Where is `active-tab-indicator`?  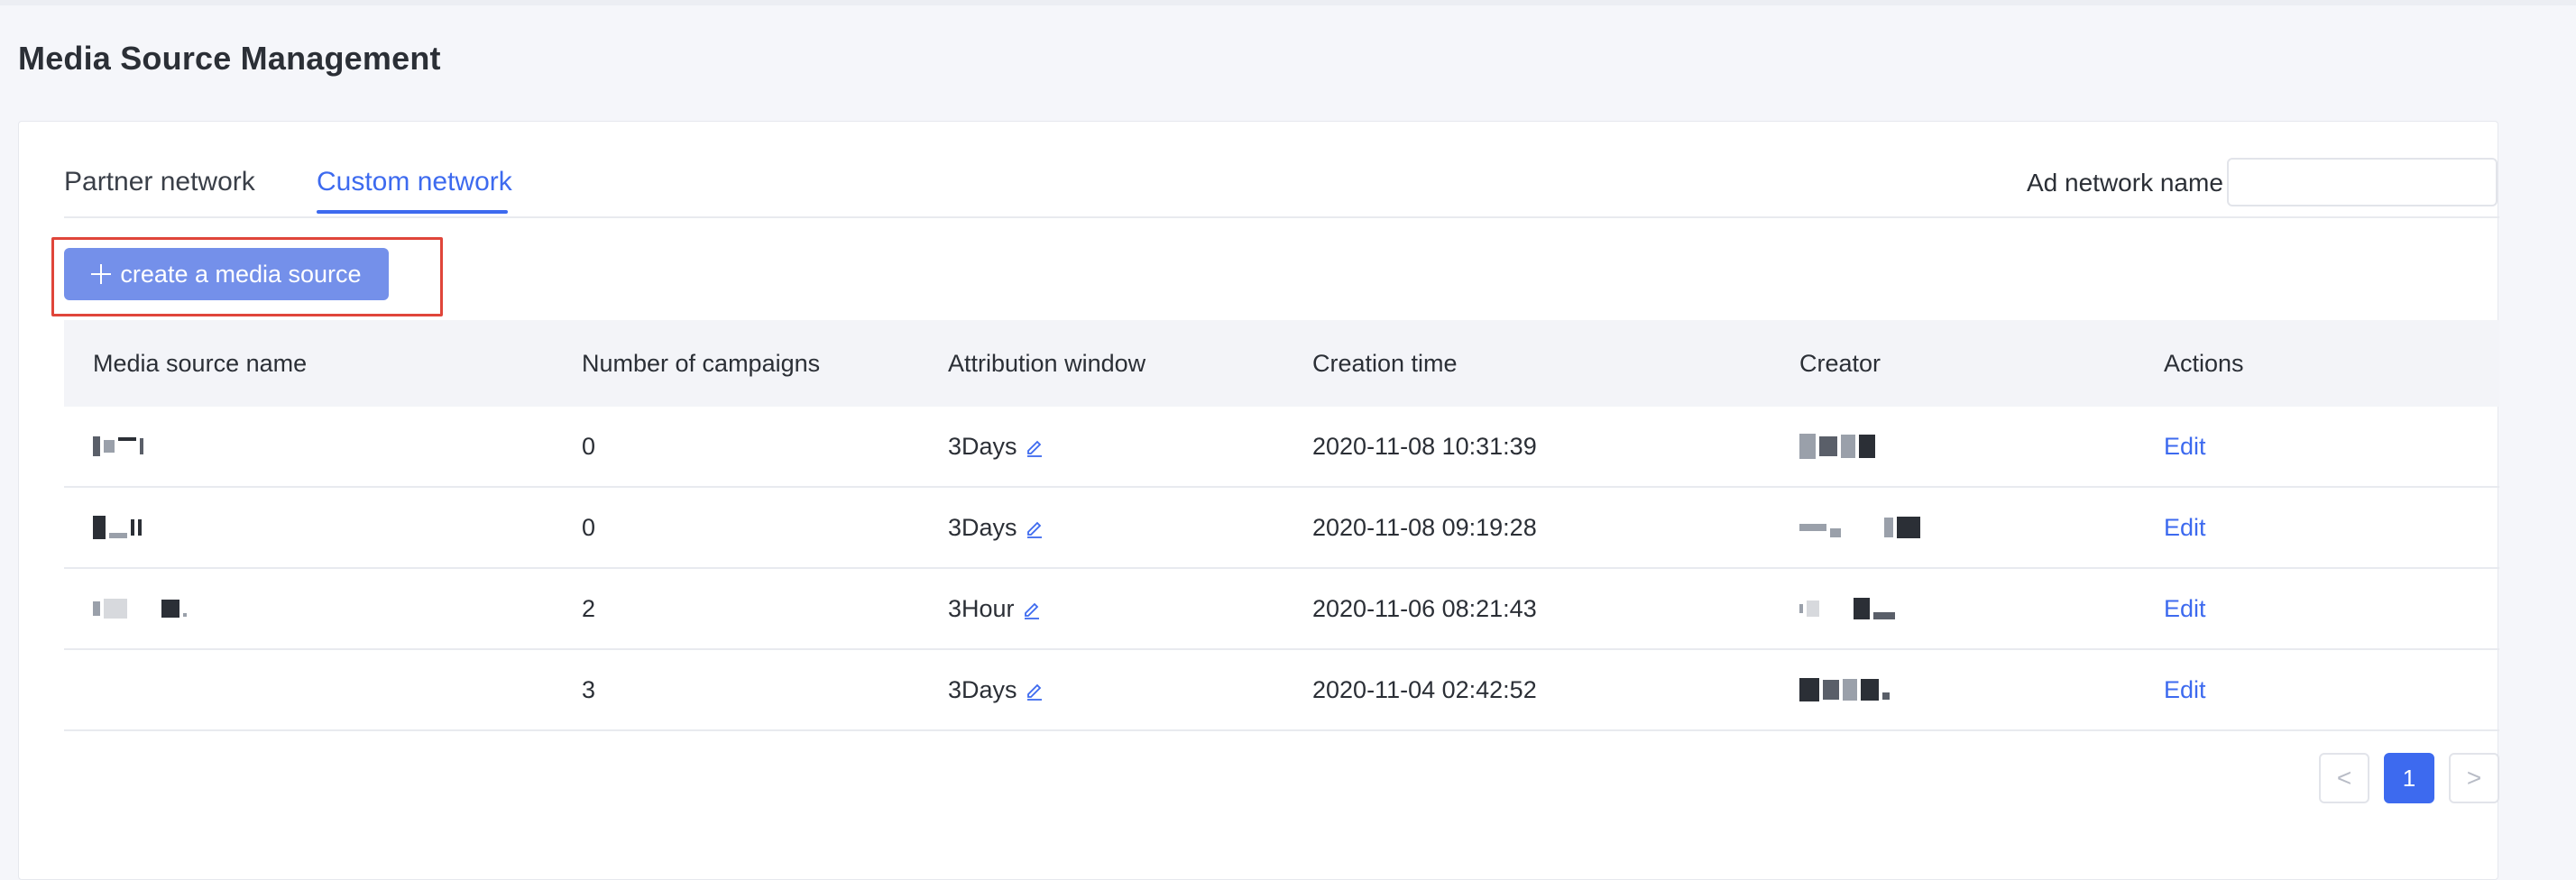 active-tab-indicator is located at coordinates (412, 212).